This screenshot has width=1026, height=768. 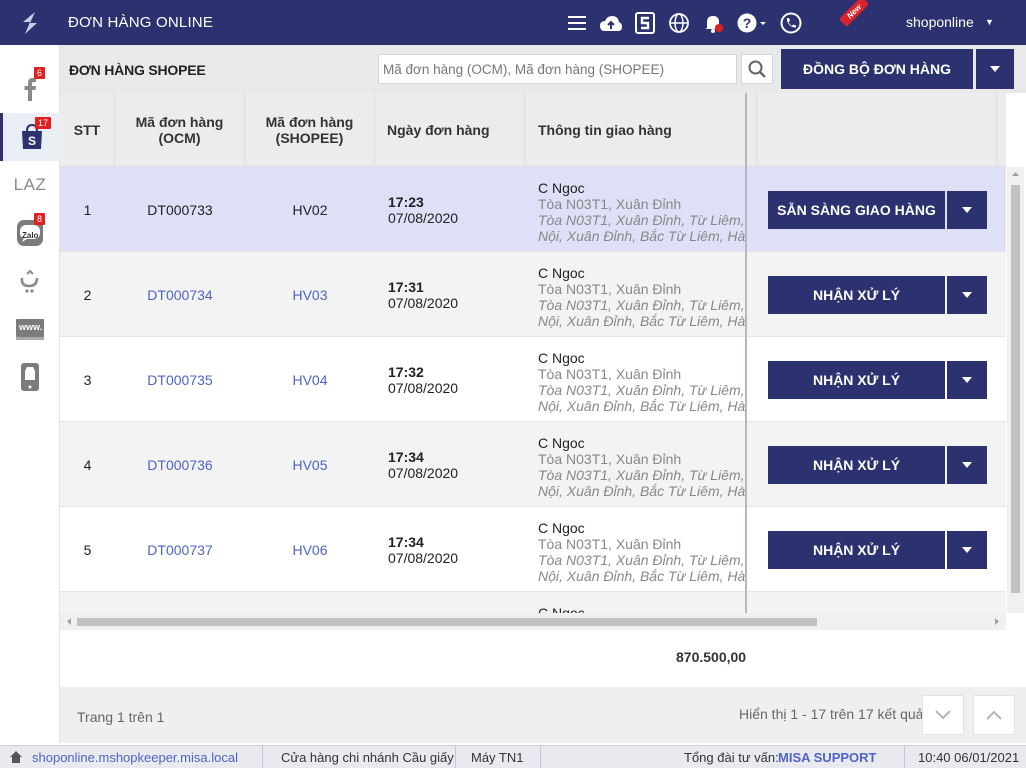 What do you see at coordinates (87, 130) in the screenshot?
I see `col-header-stt: STT` at bounding box center [87, 130].